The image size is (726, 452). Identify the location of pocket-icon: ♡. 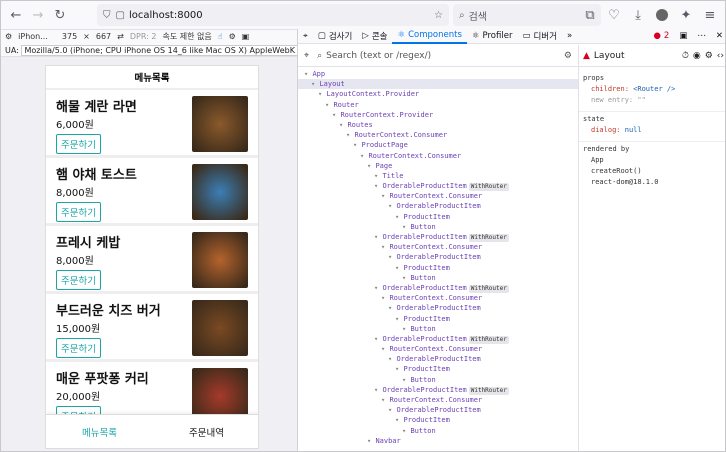
(614, 15).